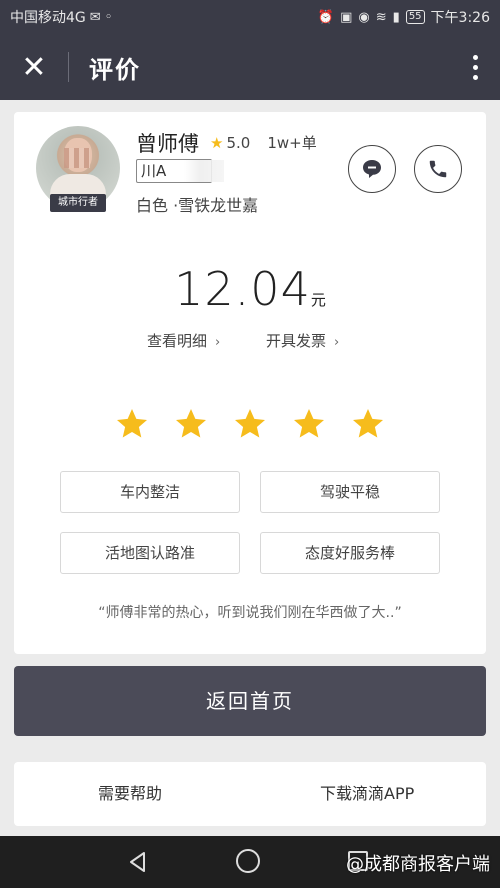 The image size is (500, 888). I want to click on home-icon, so click(248, 861).